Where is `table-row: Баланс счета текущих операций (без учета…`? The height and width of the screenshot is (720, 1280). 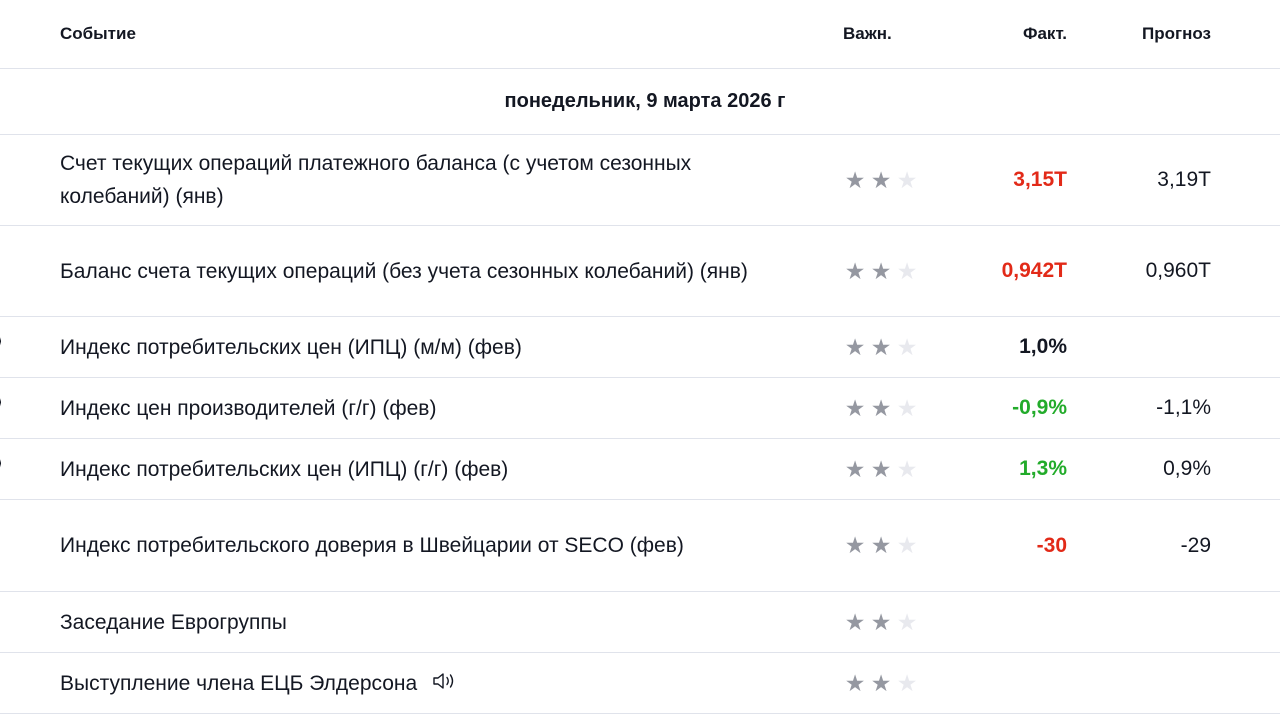 table-row: Баланс счета текущих операций (без учета… is located at coordinates (640, 271).